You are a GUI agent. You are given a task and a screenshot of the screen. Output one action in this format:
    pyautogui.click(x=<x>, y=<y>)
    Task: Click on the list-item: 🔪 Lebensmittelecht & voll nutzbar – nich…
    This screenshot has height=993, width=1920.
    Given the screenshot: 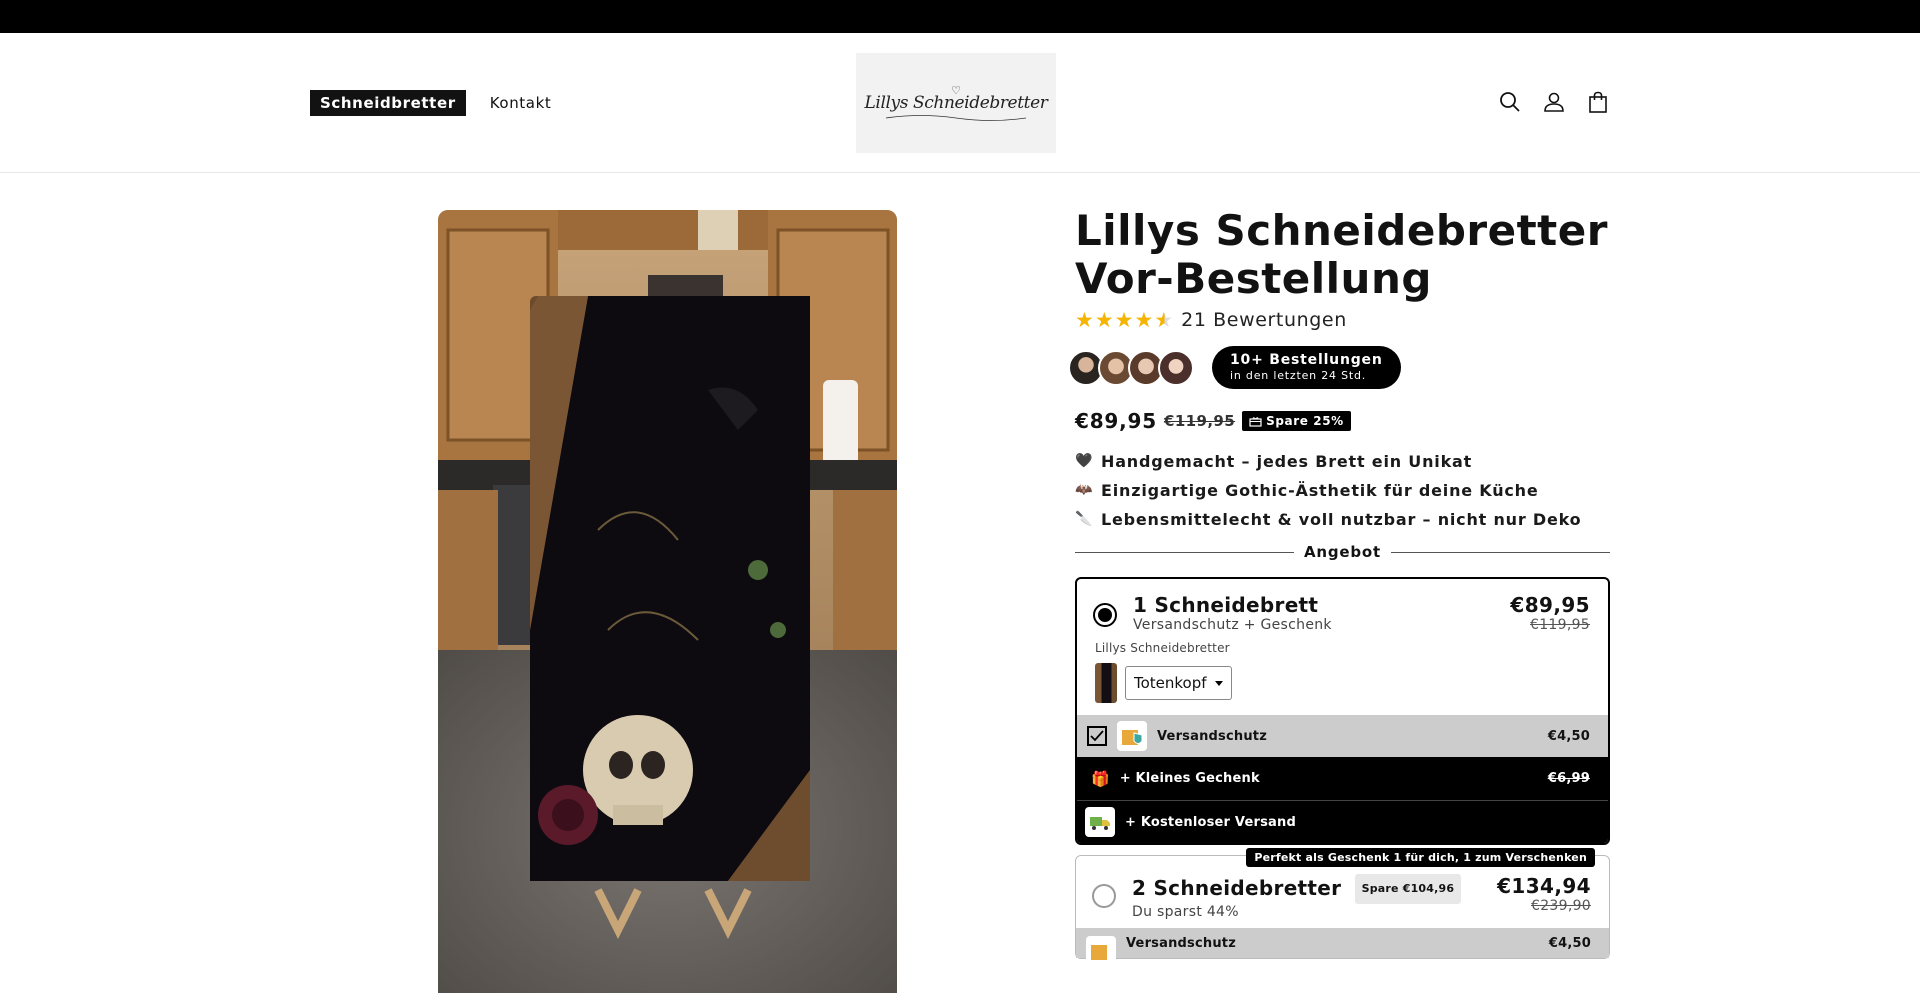 What is the action you would take?
    pyautogui.click(x=1342, y=519)
    